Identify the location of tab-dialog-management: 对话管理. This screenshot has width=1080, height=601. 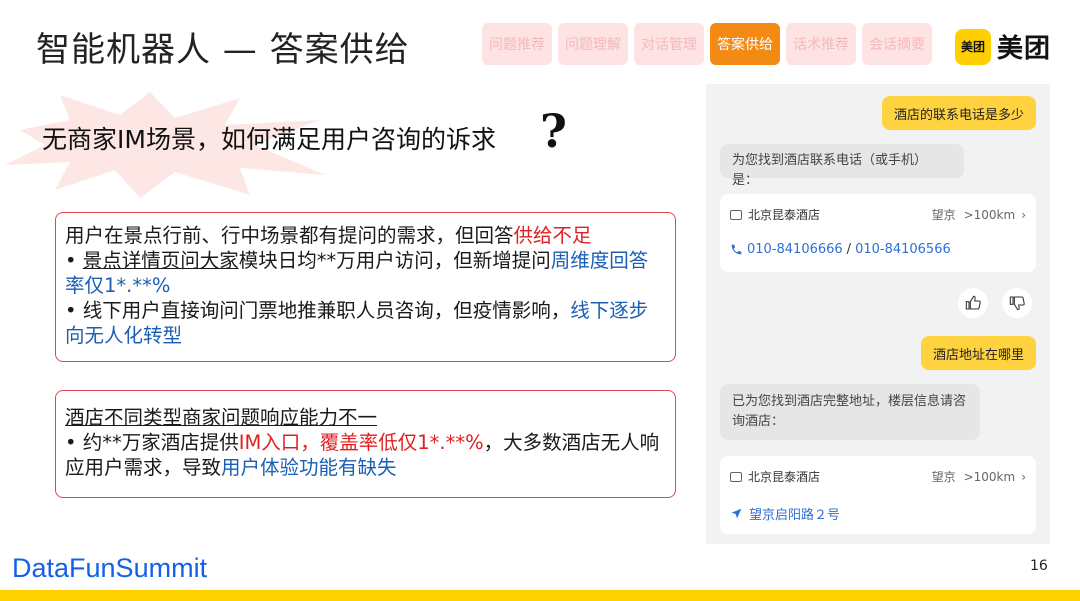
(669, 44).